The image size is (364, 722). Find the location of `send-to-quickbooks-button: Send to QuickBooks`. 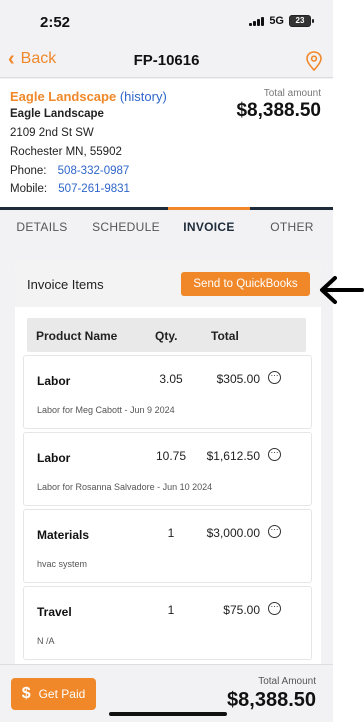

send-to-quickbooks-button: Send to QuickBooks is located at coordinates (245, 284).